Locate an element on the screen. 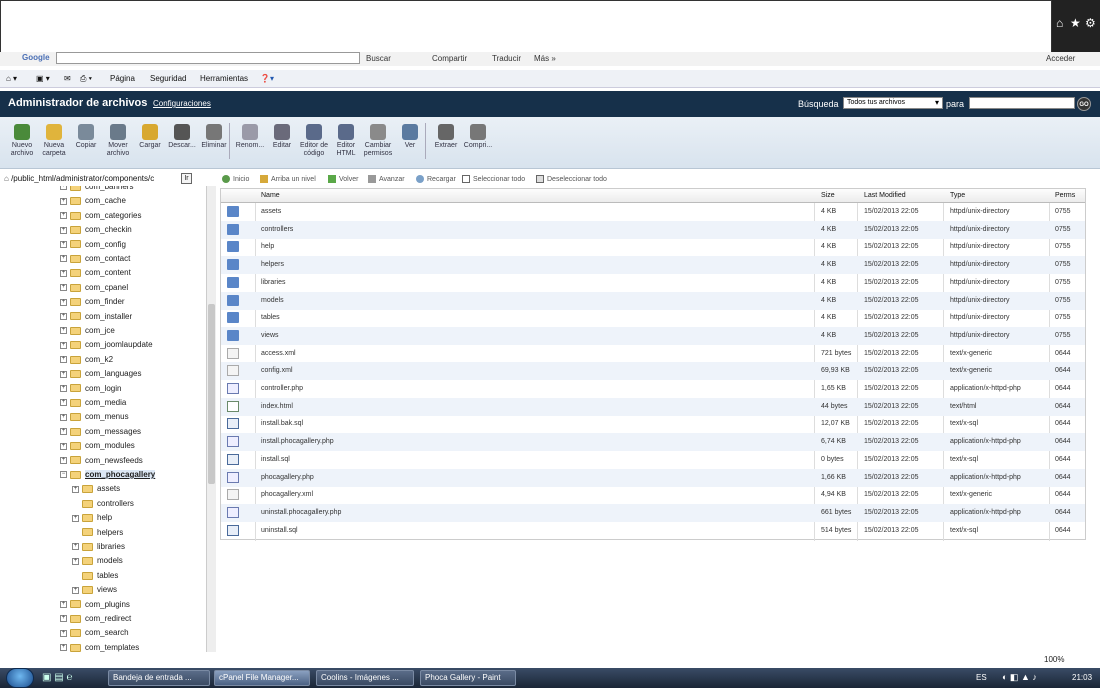 The width and height of the screenshot is (1100, 688). tree-item: + com_modules is located at coordinates (97, 448).